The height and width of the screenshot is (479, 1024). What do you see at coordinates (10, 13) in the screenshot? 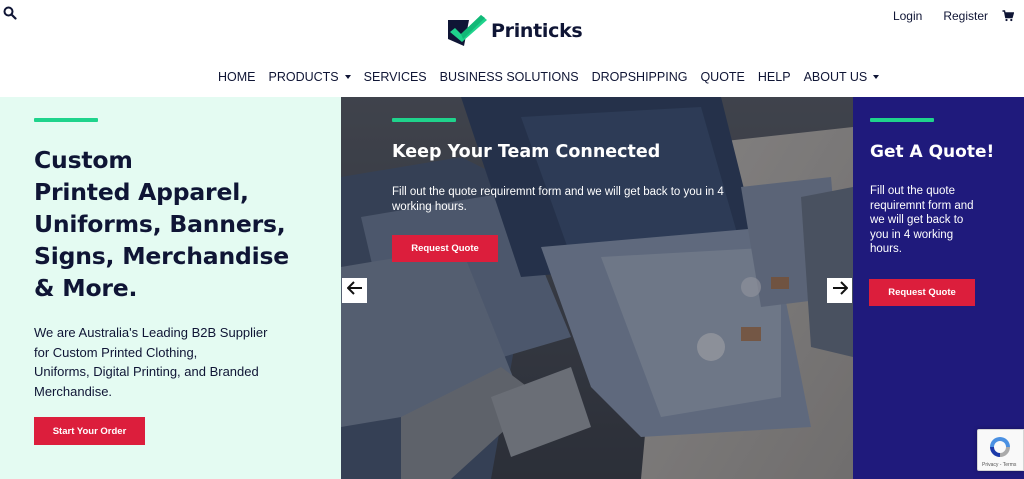
I see `search-icon` at bounding box center [10, 13].